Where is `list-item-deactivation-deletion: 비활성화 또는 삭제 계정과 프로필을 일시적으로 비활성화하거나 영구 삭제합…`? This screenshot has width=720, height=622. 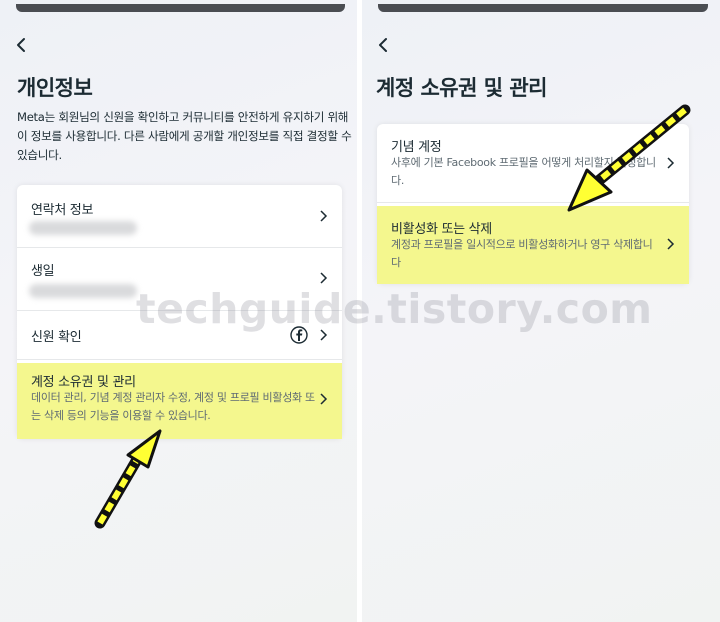
list-item-deactivation-deletion: 비활성화 또는 삭제 계정과 프로필을 일시적으로 비활성화하거나 영구 삭제합… is located at coordinates (533, 245).